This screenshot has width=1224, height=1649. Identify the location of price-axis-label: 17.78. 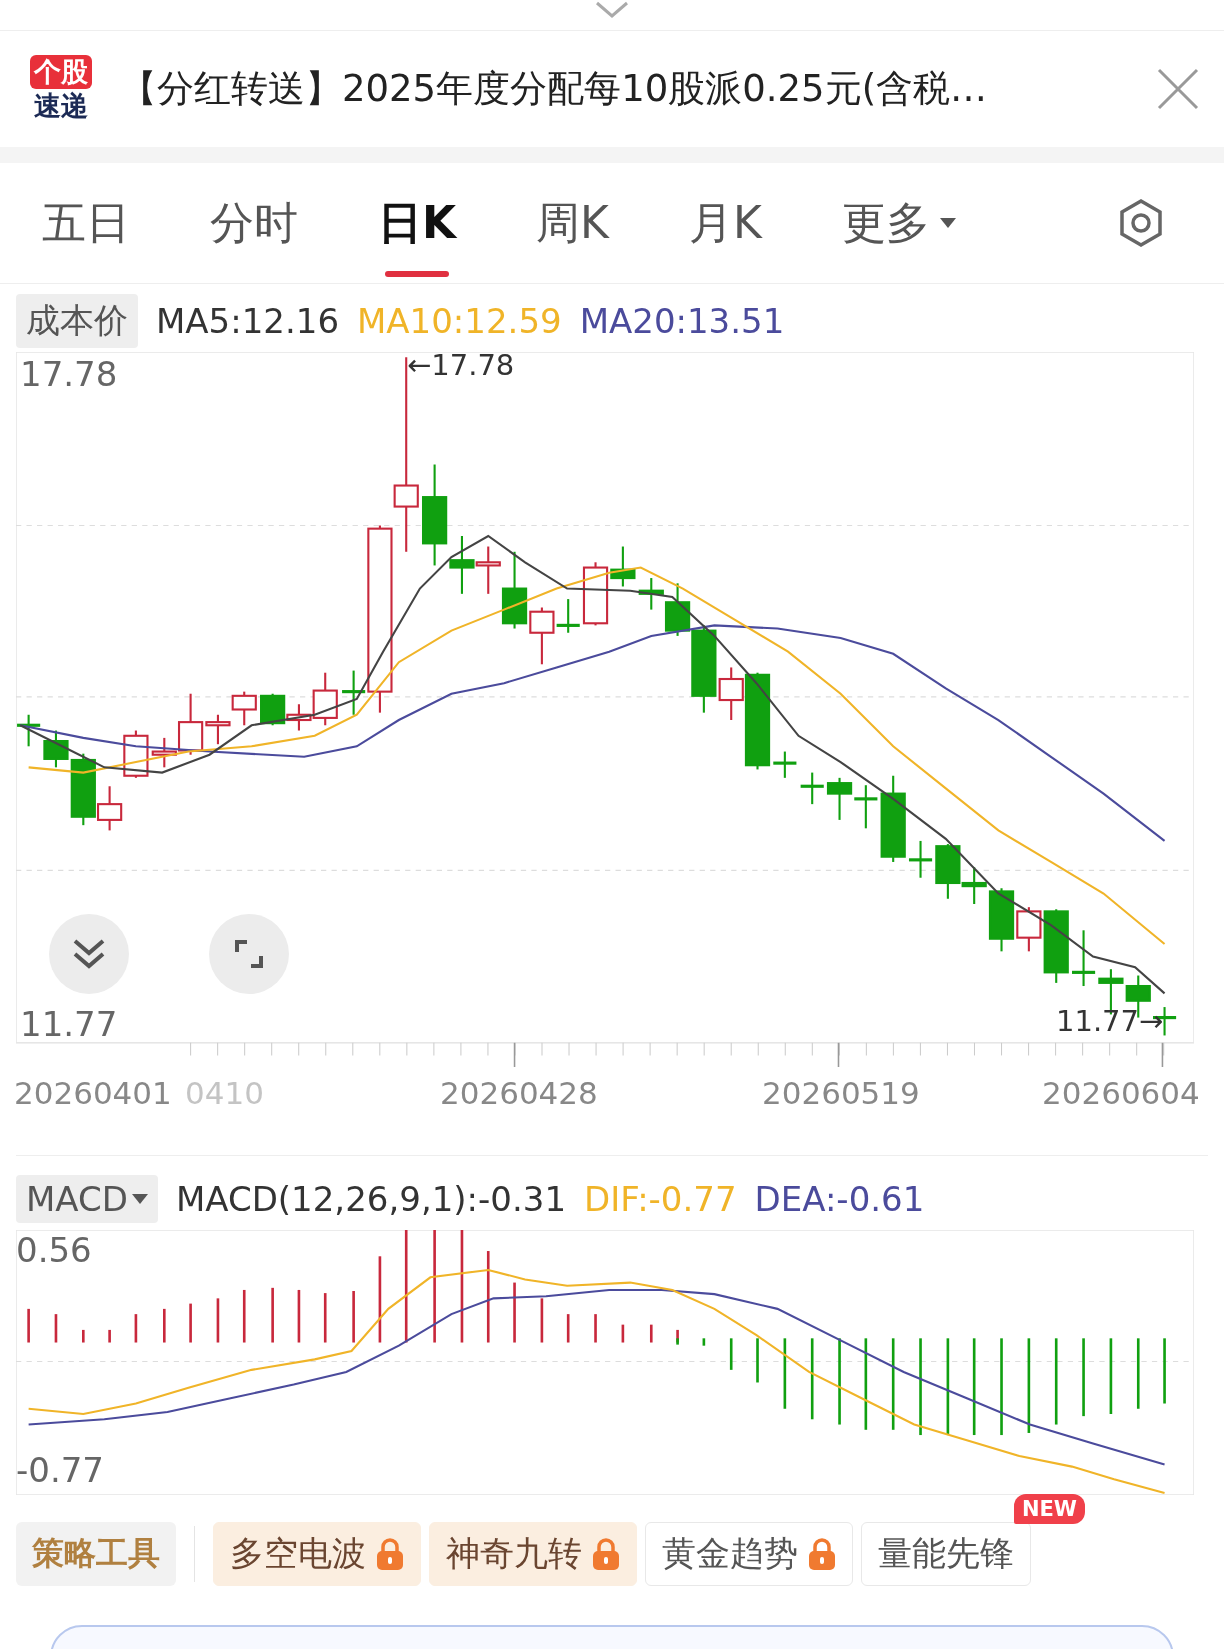
(69, 374).